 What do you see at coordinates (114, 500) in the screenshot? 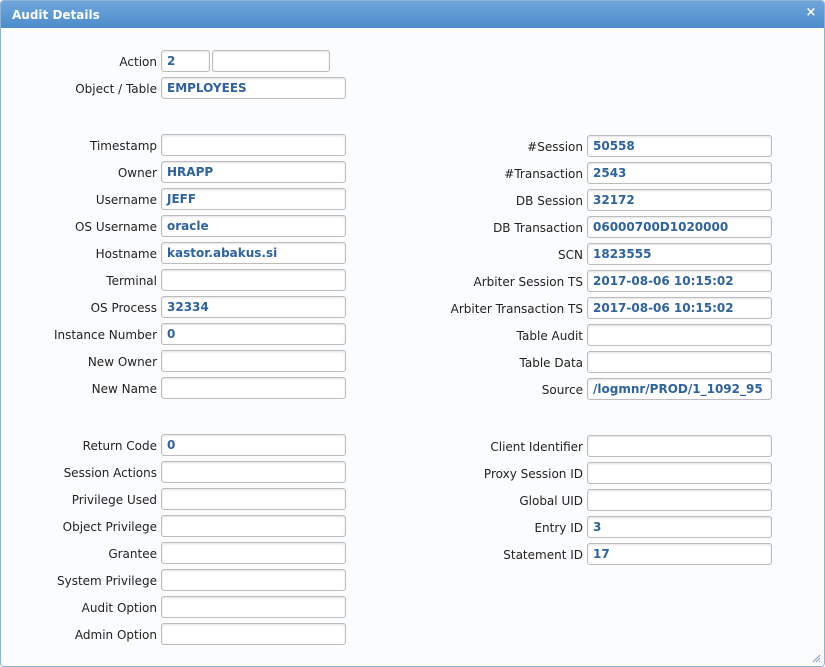
I see `privilege-used-label: Privilege Used` at bounding box center [114, 500].